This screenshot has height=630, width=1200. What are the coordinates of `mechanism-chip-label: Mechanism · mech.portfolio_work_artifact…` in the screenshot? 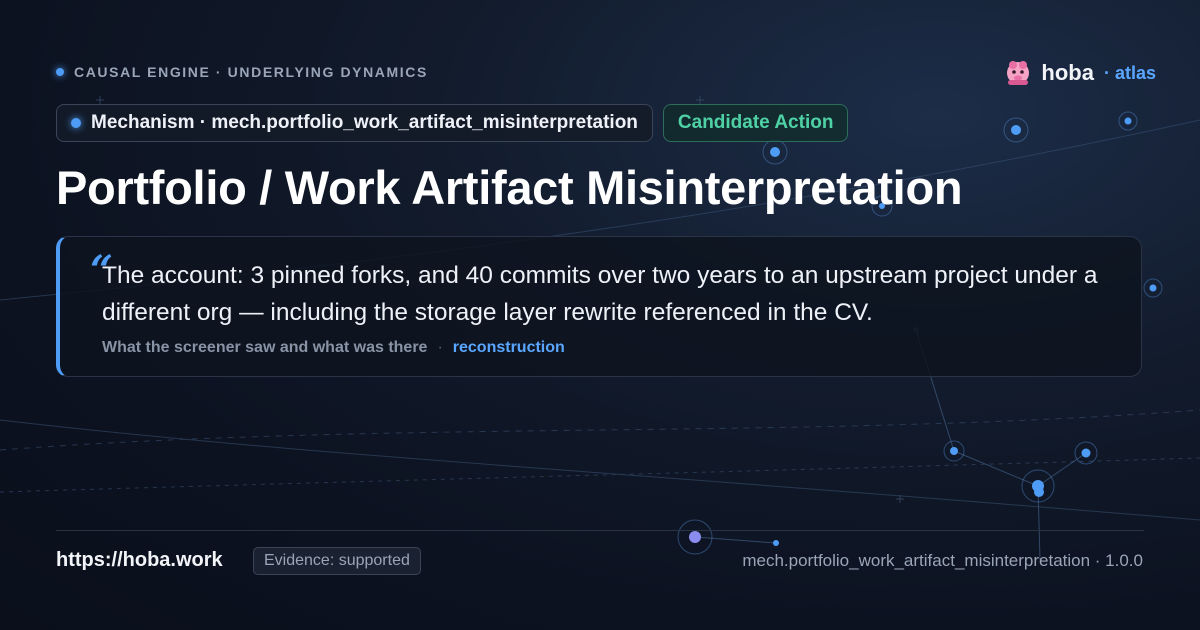 It's located at (364, 122).